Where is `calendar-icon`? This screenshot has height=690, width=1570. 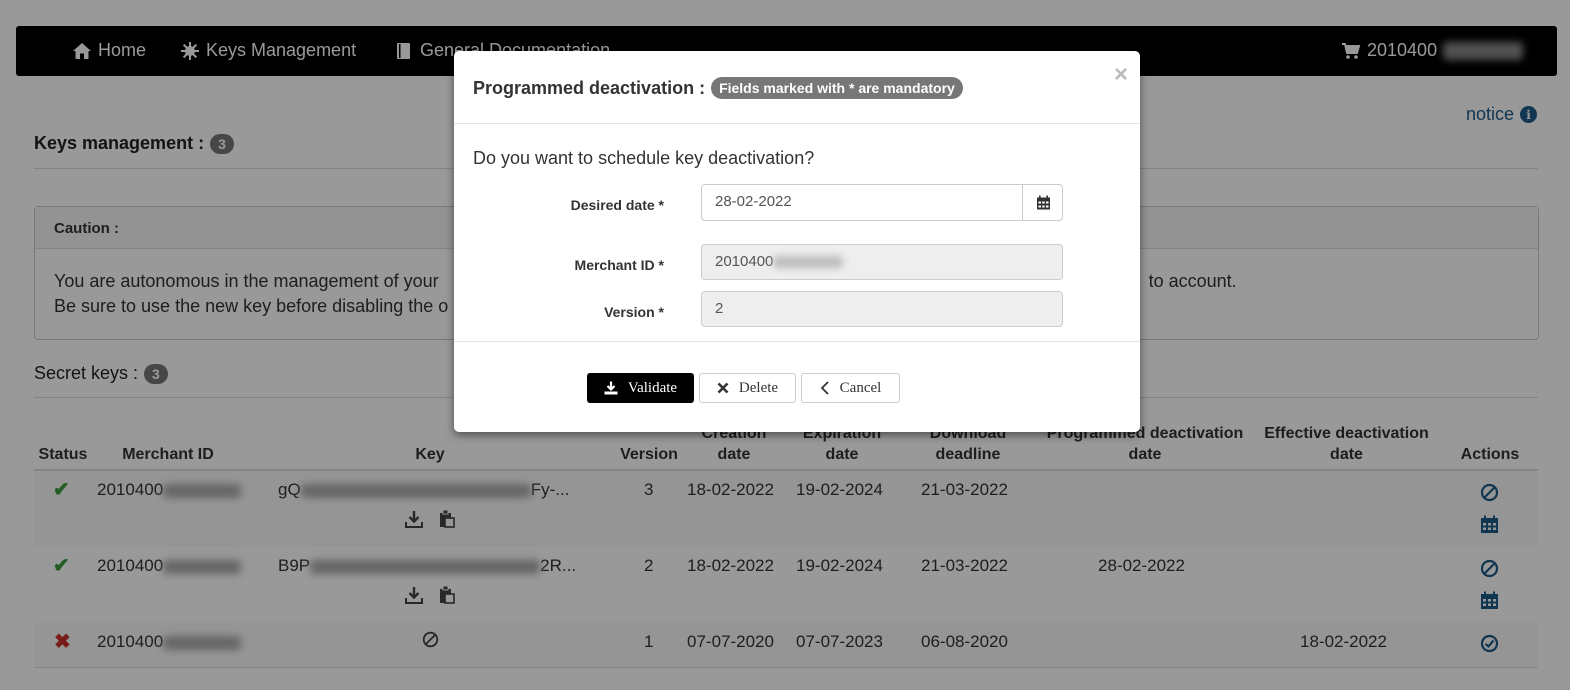
calendar-icon is located at coordinates (1043, 202).